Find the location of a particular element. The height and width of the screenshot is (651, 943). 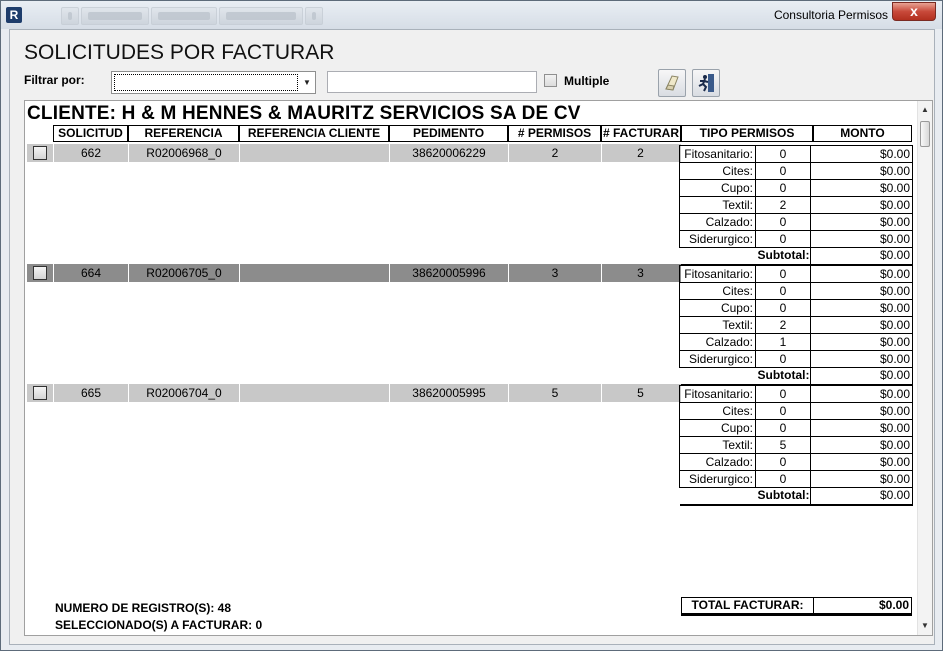

chevron-down-icon: ▼ is located at coordinates (307, 82).